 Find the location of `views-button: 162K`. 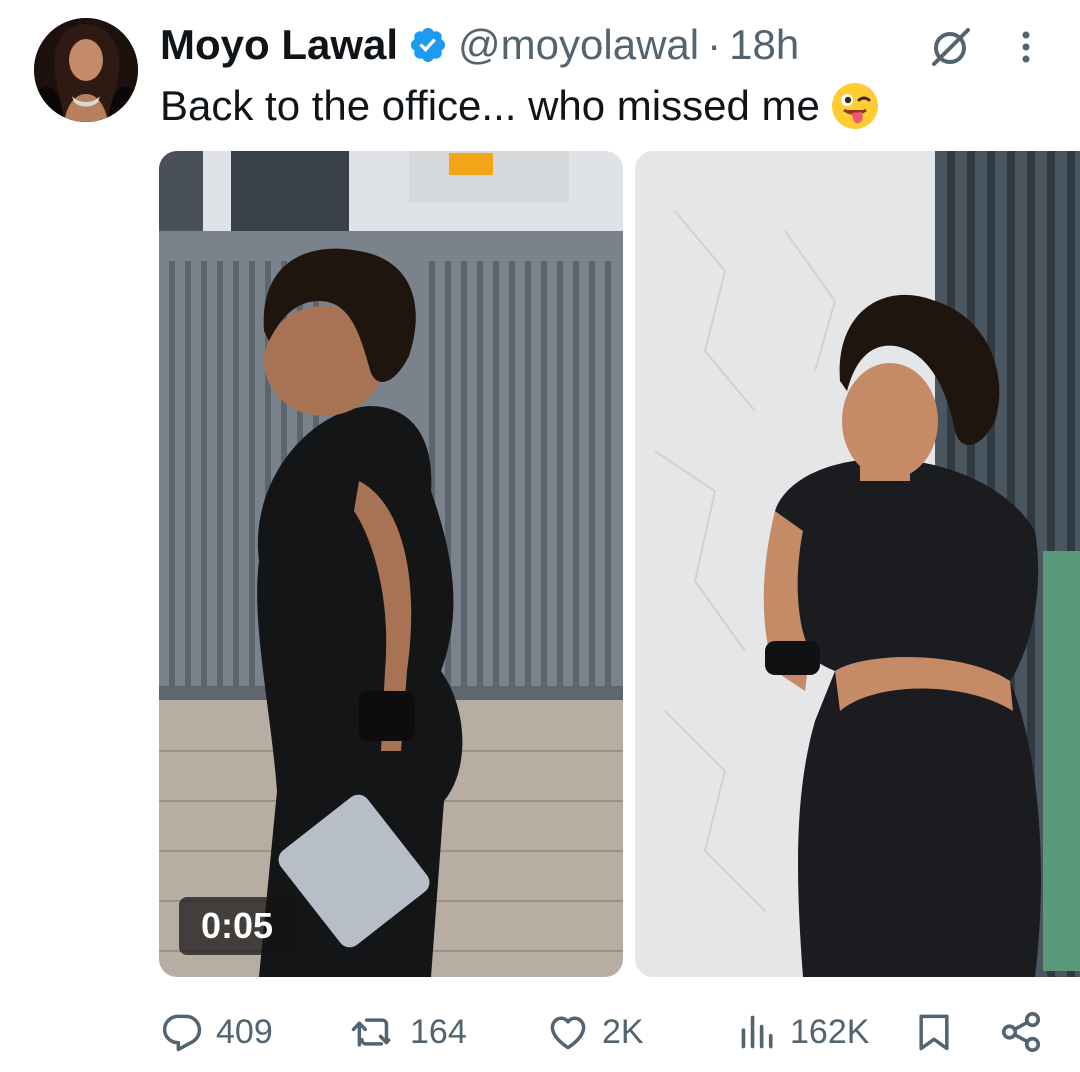

views-button: 162K is located at coordinates (803, 1032).